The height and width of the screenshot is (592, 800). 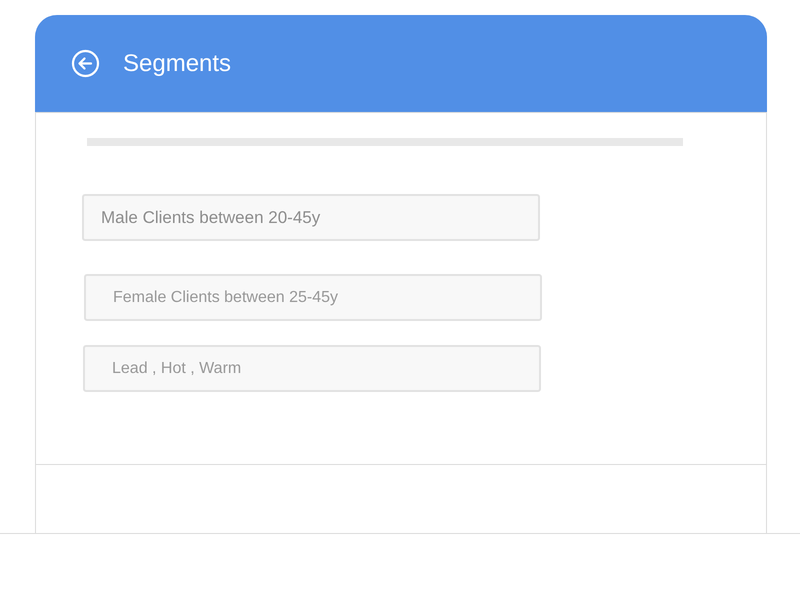 What do you see at coordinates (312, 368) in the screenshot?
I see `segment-item: Lead , Hot , Warm` at bounding box center [312, 368].